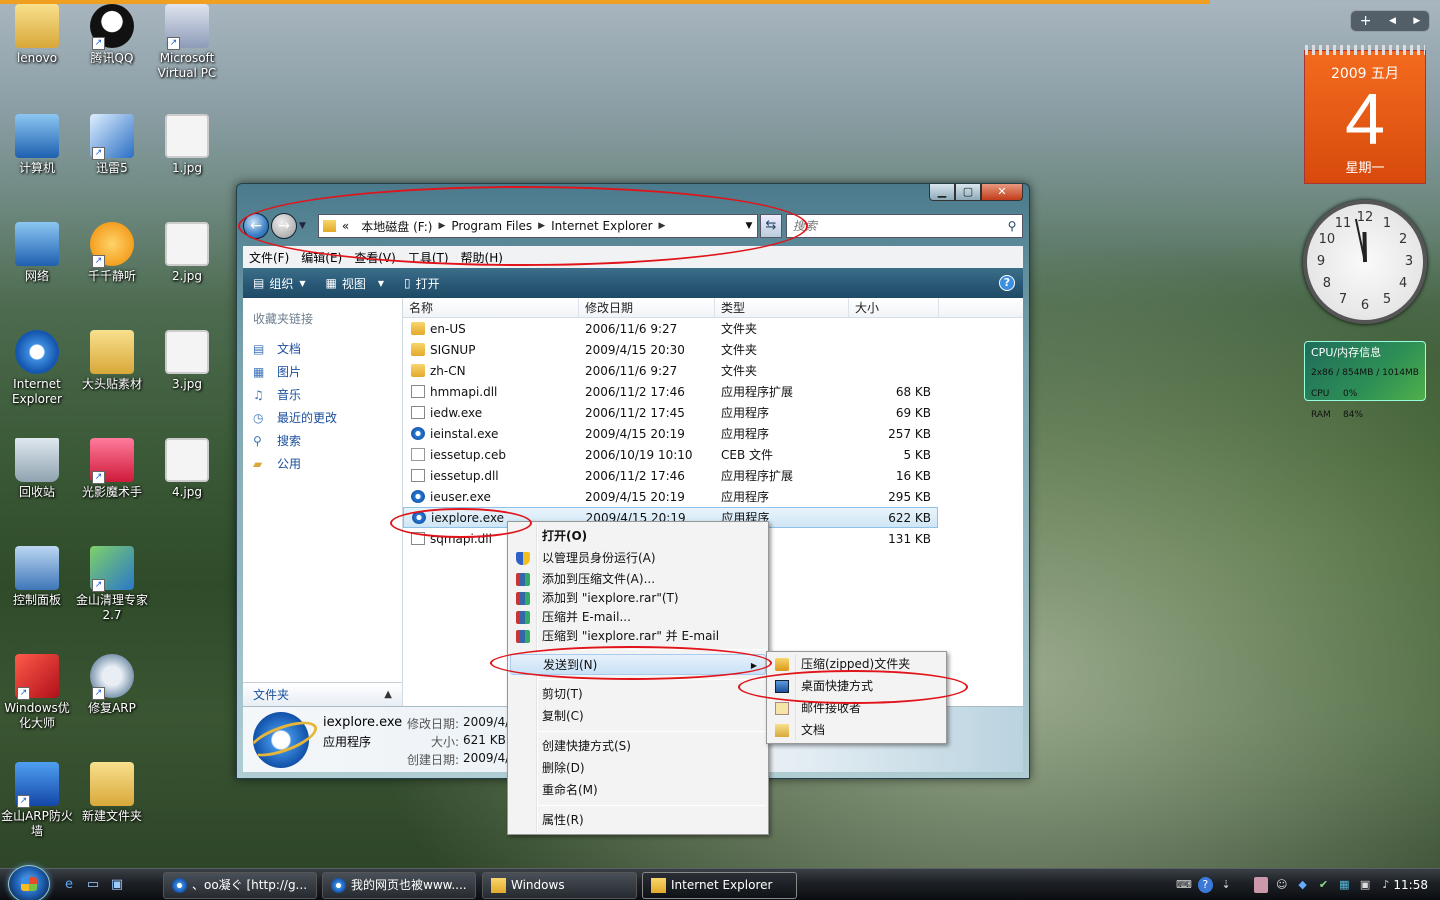 This screenshot has height=900, width=1440. What do you see at coordinates (112, 685) in the screenshot?
I see `desktop-icon-fix-arp: ↗ 修复ARP` at bounding box center [112, 685].